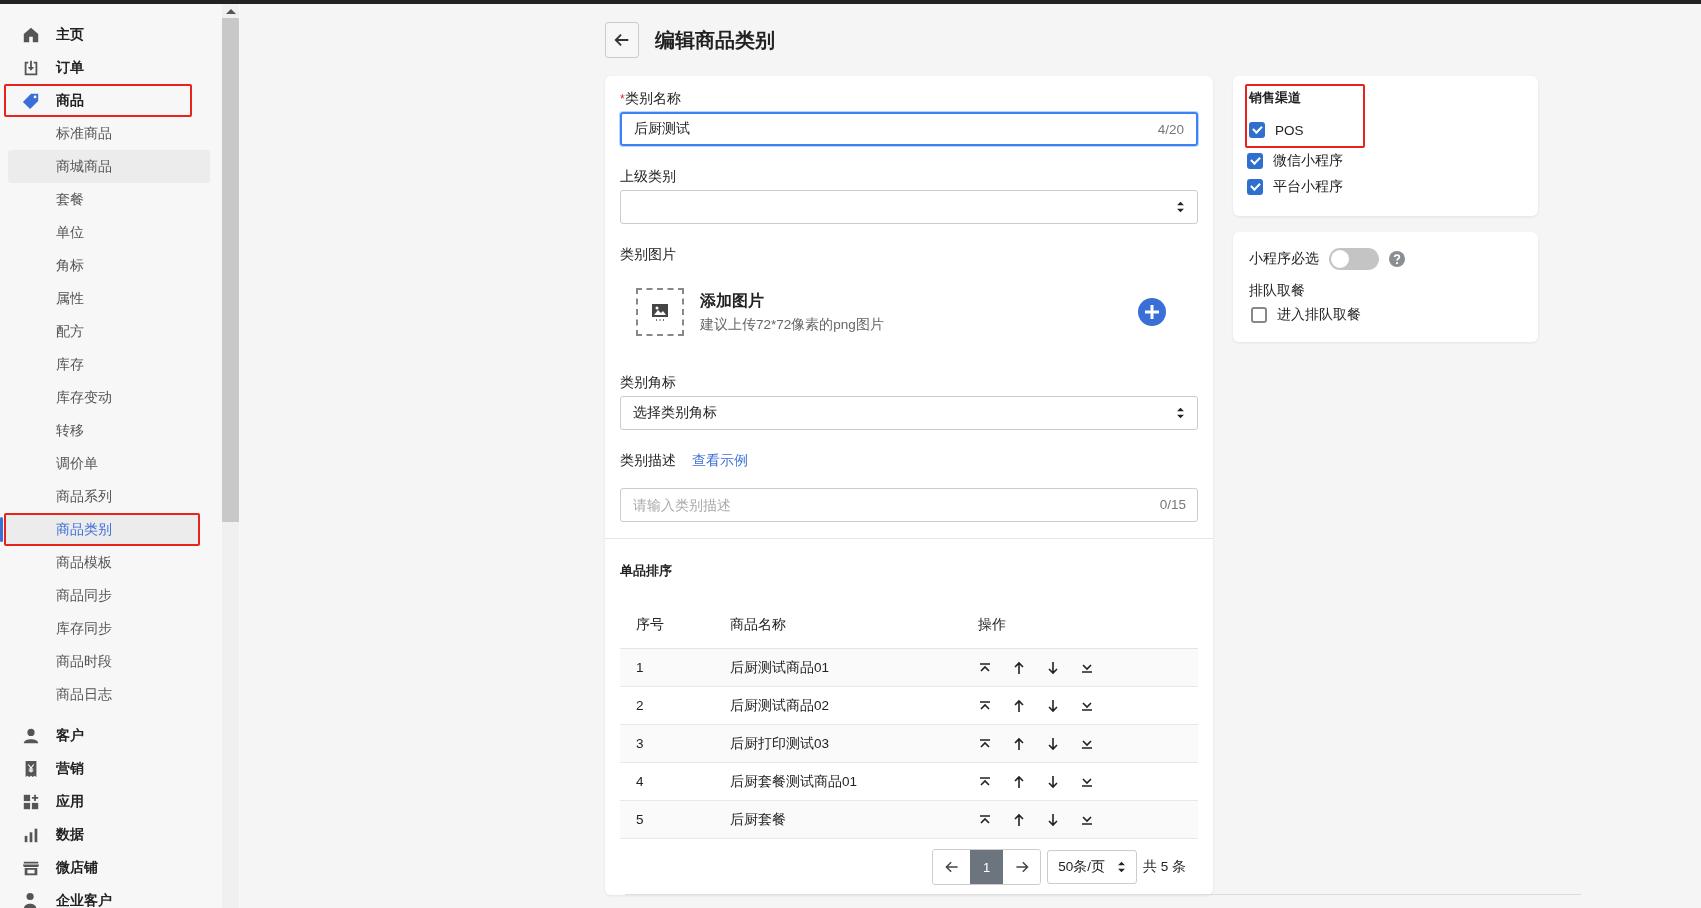 The image size is (1701, 908). Describe the element at coordinates (909, 413) in the screenshot. I see `badge-select: 选择类别角标` at that location.